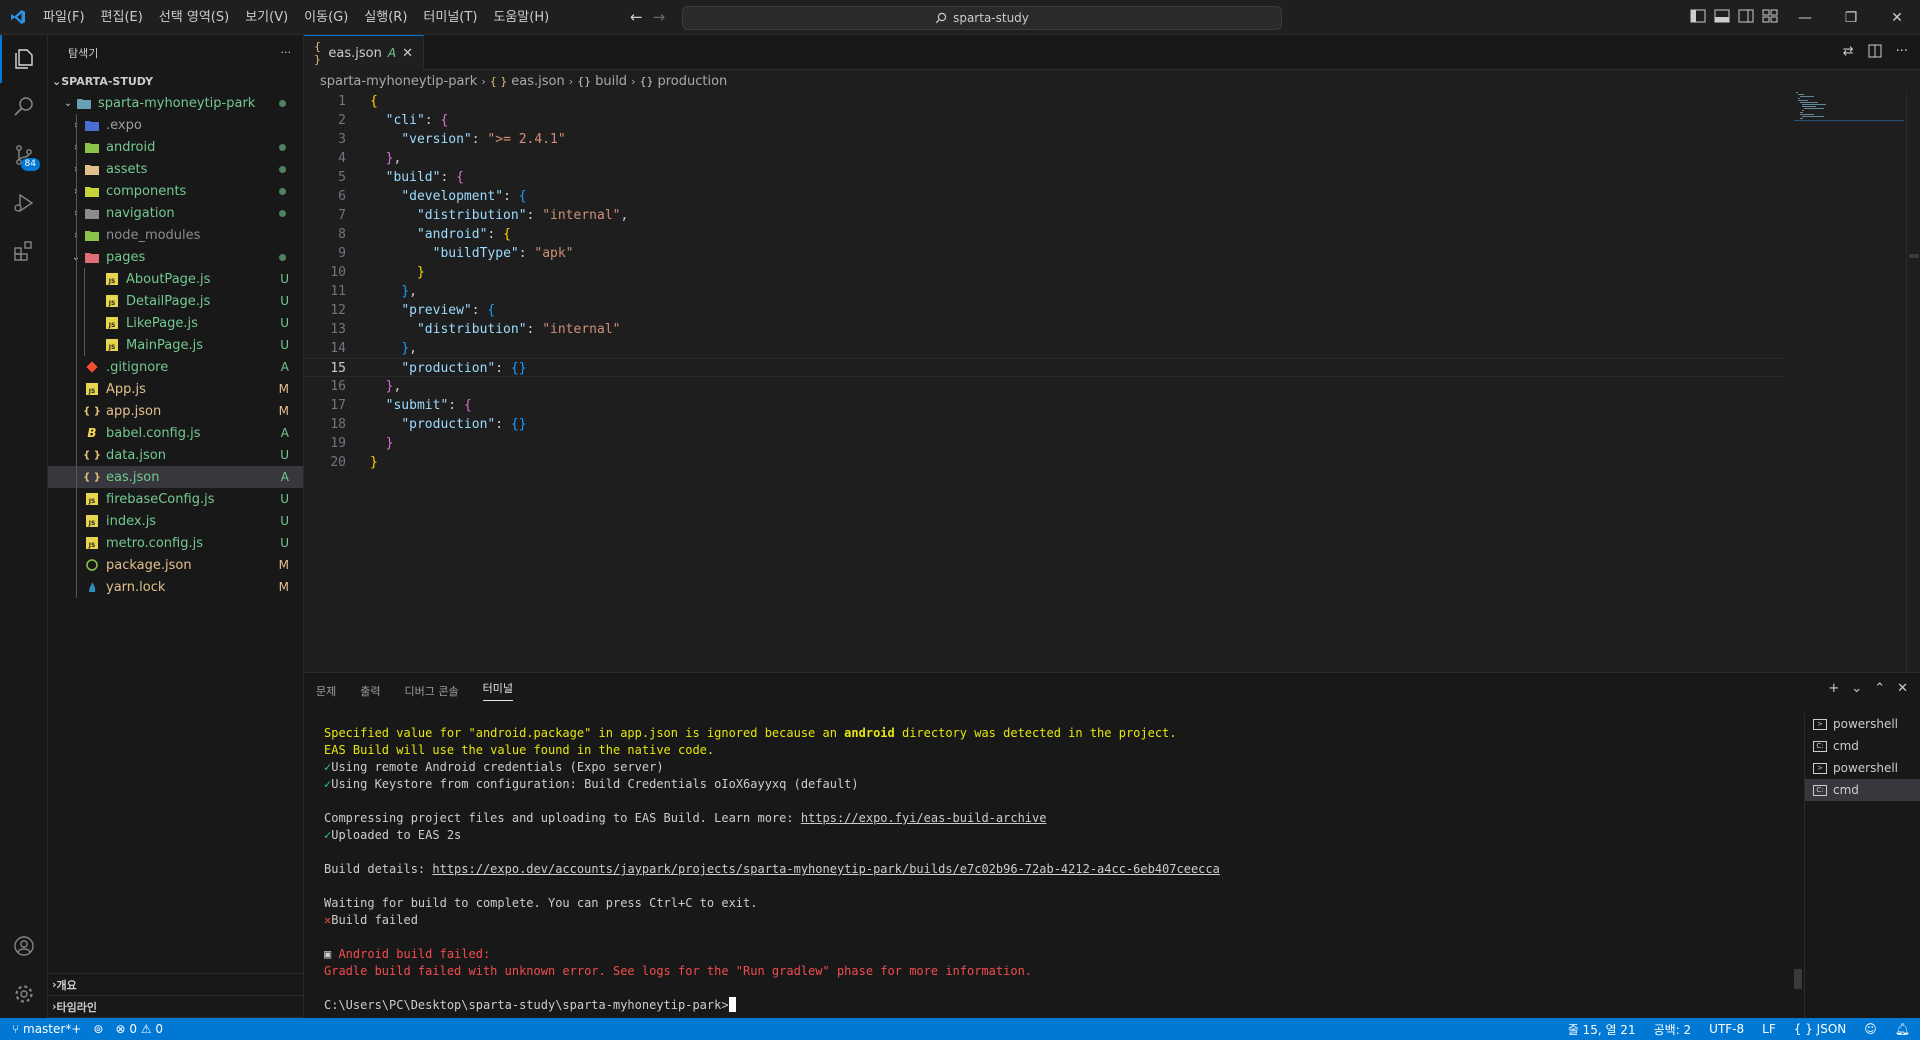  What do you see at coordinates (24, 59) in the screenshot?
I see `explorer-icon` at bounding box center [24, 59].